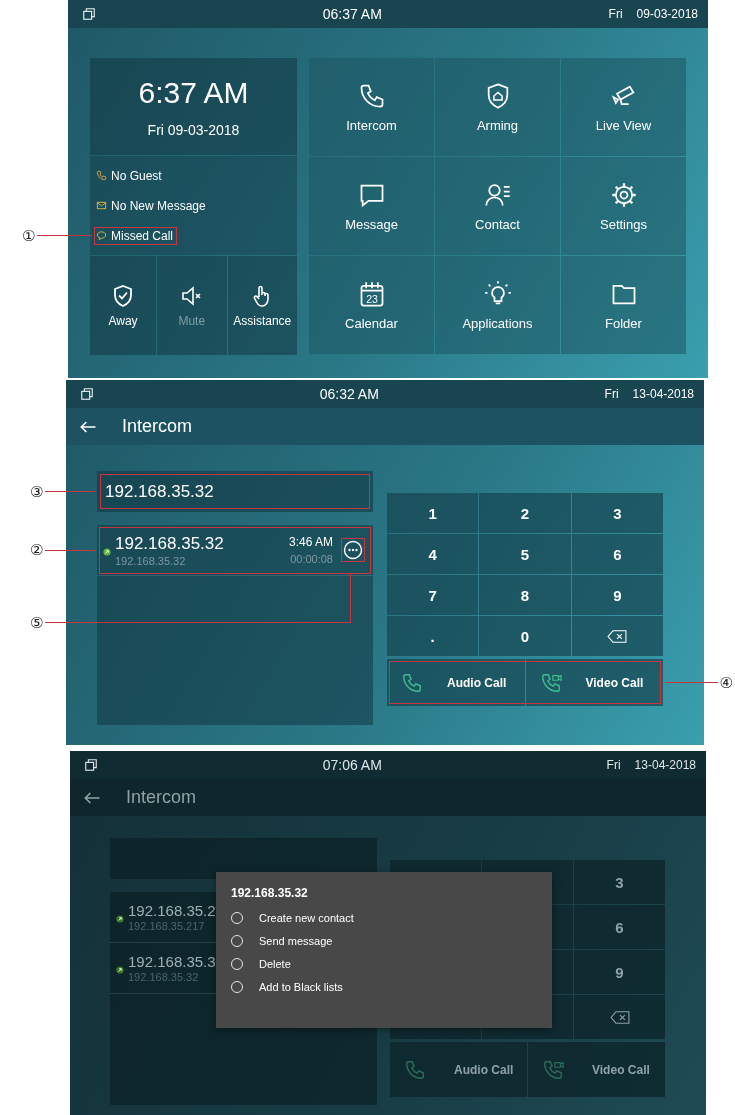  Describe the element at coordinates (525, 513) in the screenshot. I see `keypad-key: 2` at that location.